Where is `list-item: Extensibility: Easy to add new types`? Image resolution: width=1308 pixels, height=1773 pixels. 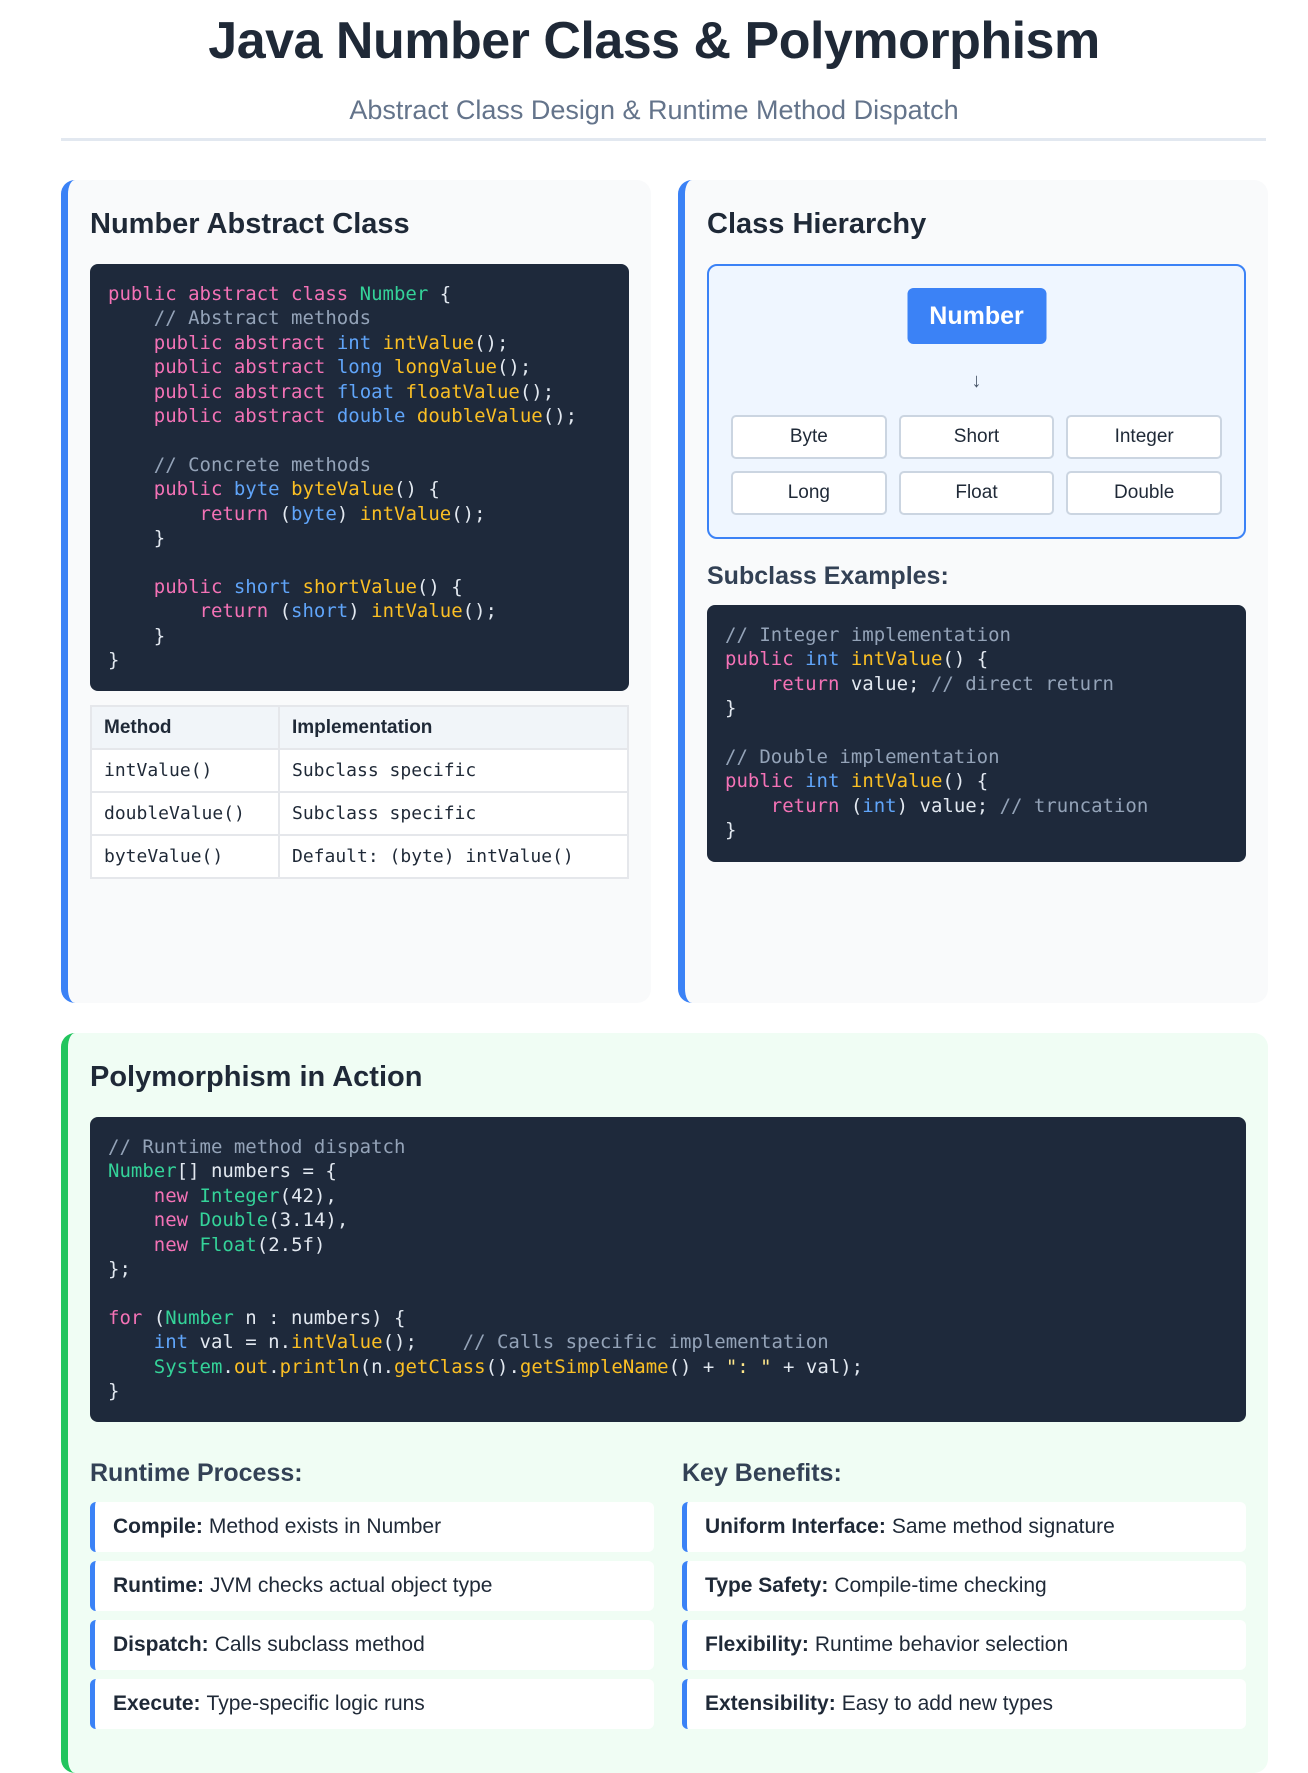
list-item: Extensibility: Easy to add new types is located at coordinates (964, 1704).